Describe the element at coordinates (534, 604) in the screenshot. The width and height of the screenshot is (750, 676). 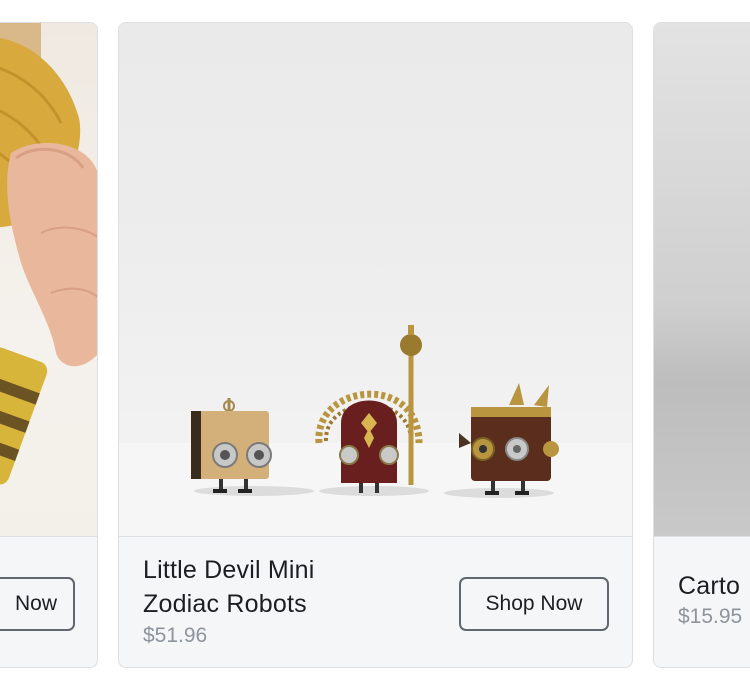
I see `shop-now-button: Shop Now` at that location.